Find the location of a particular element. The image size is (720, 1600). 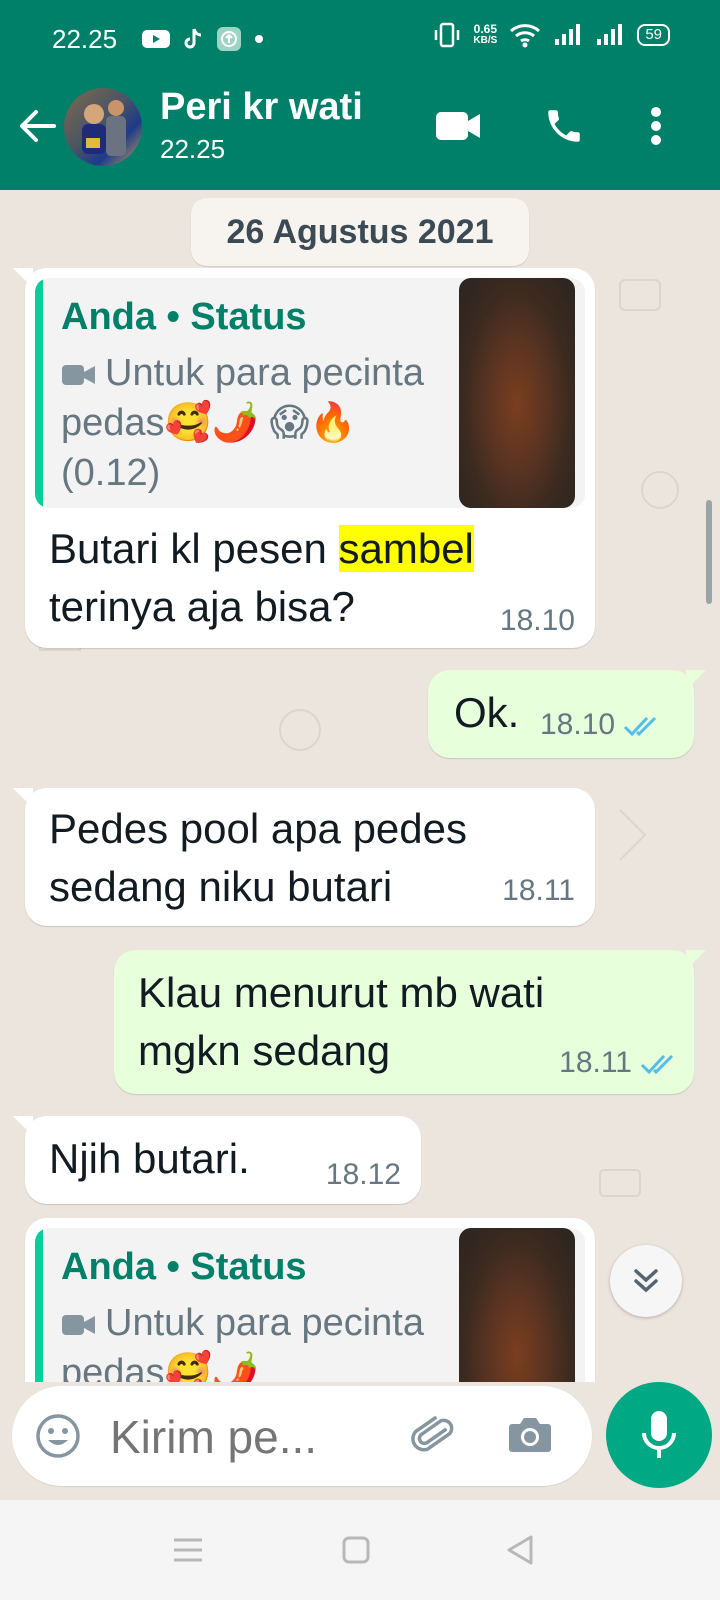

message-bubble-outgoing: Ok. 18.10 is located at coordinates (567, 714).